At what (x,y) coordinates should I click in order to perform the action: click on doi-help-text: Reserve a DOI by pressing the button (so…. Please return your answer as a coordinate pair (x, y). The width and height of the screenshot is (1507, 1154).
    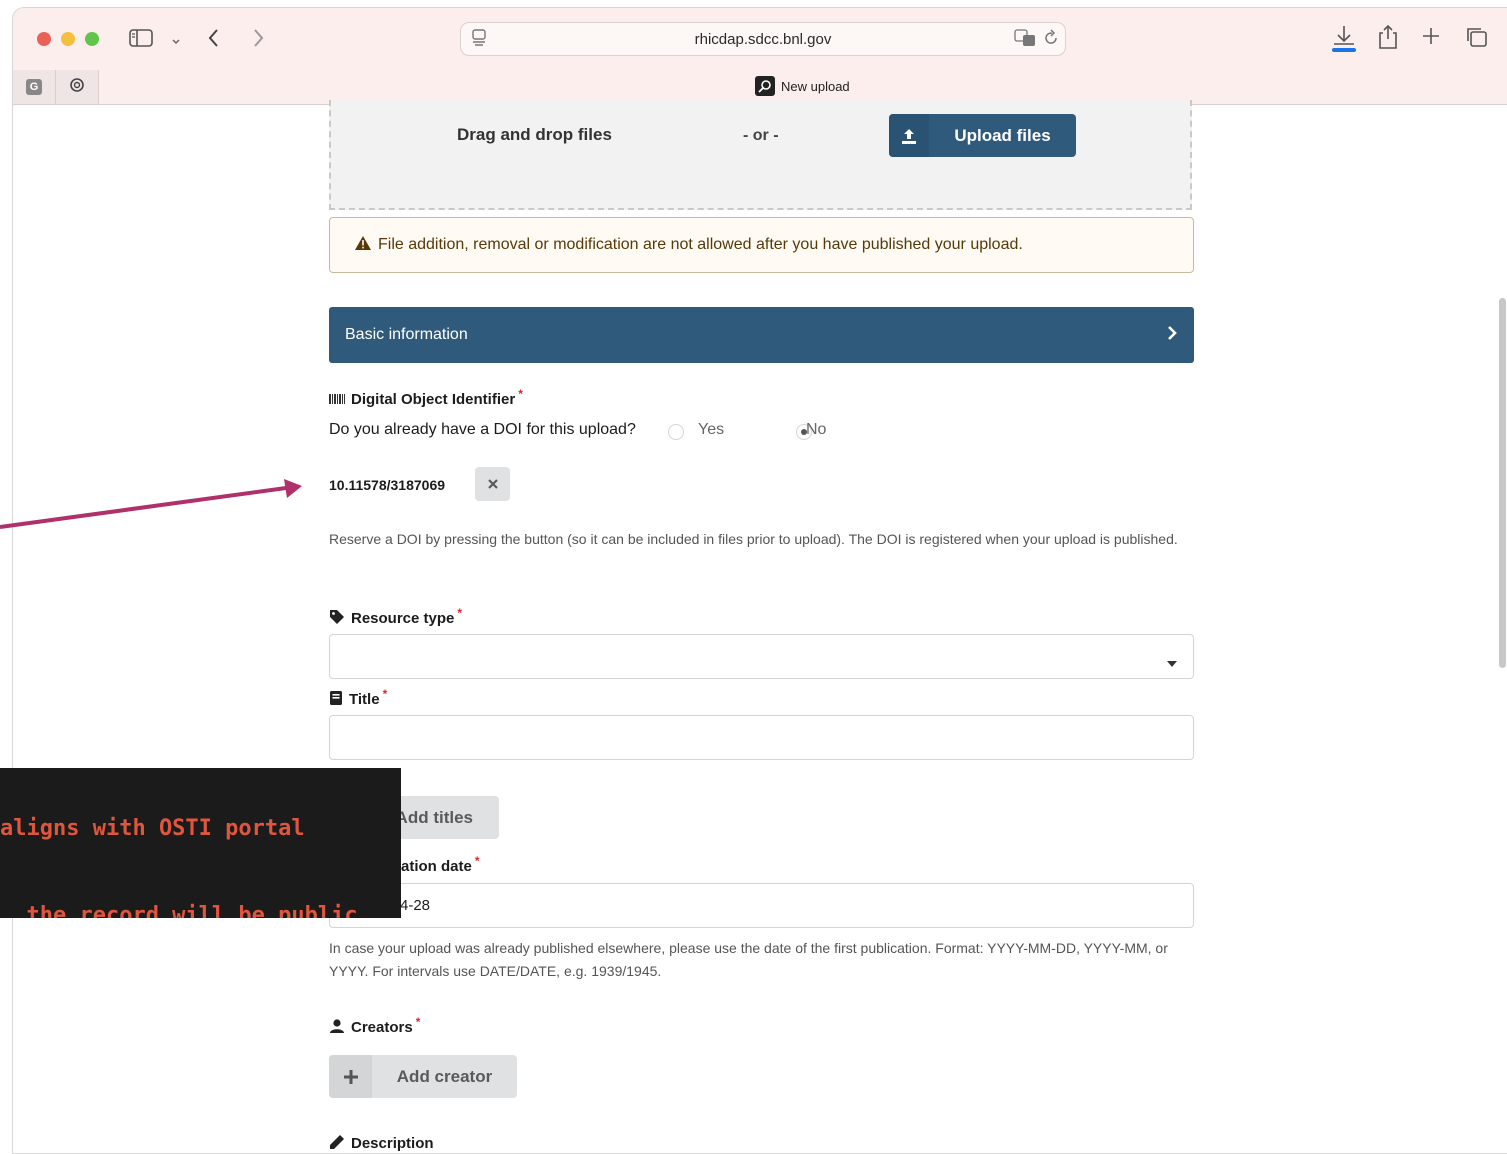
    Looking at the image, I should click on (753, 539).